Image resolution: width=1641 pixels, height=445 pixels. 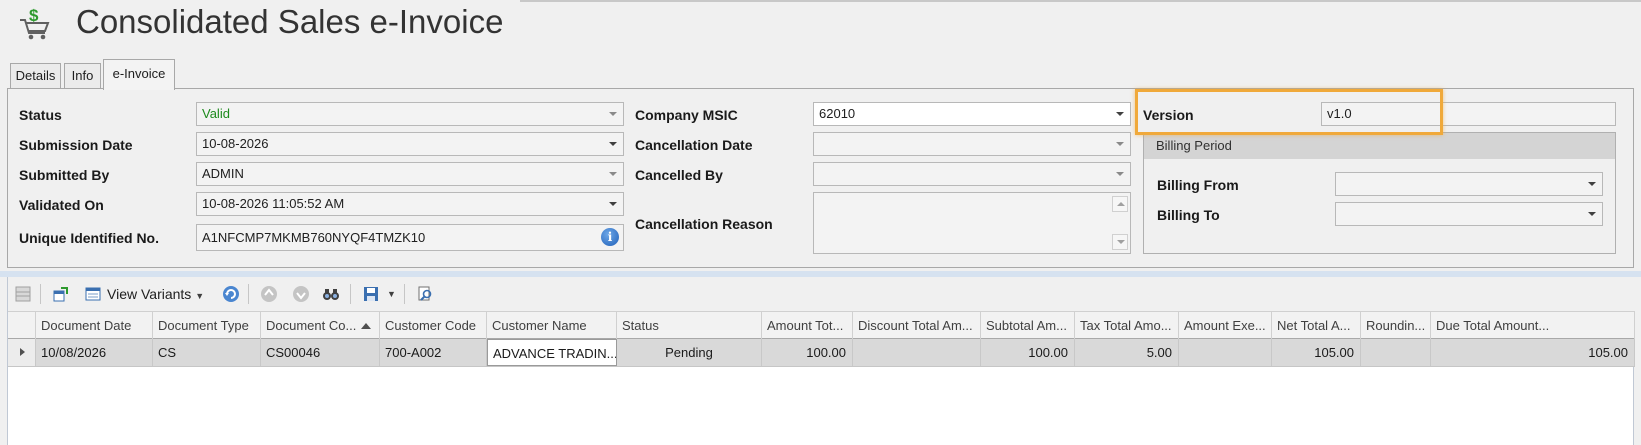 What do you see at coordinates (89, 238) in the screenshot?
I see `unique-identified-no-label: Unique Identified No.` at bounding box center [89, 238].